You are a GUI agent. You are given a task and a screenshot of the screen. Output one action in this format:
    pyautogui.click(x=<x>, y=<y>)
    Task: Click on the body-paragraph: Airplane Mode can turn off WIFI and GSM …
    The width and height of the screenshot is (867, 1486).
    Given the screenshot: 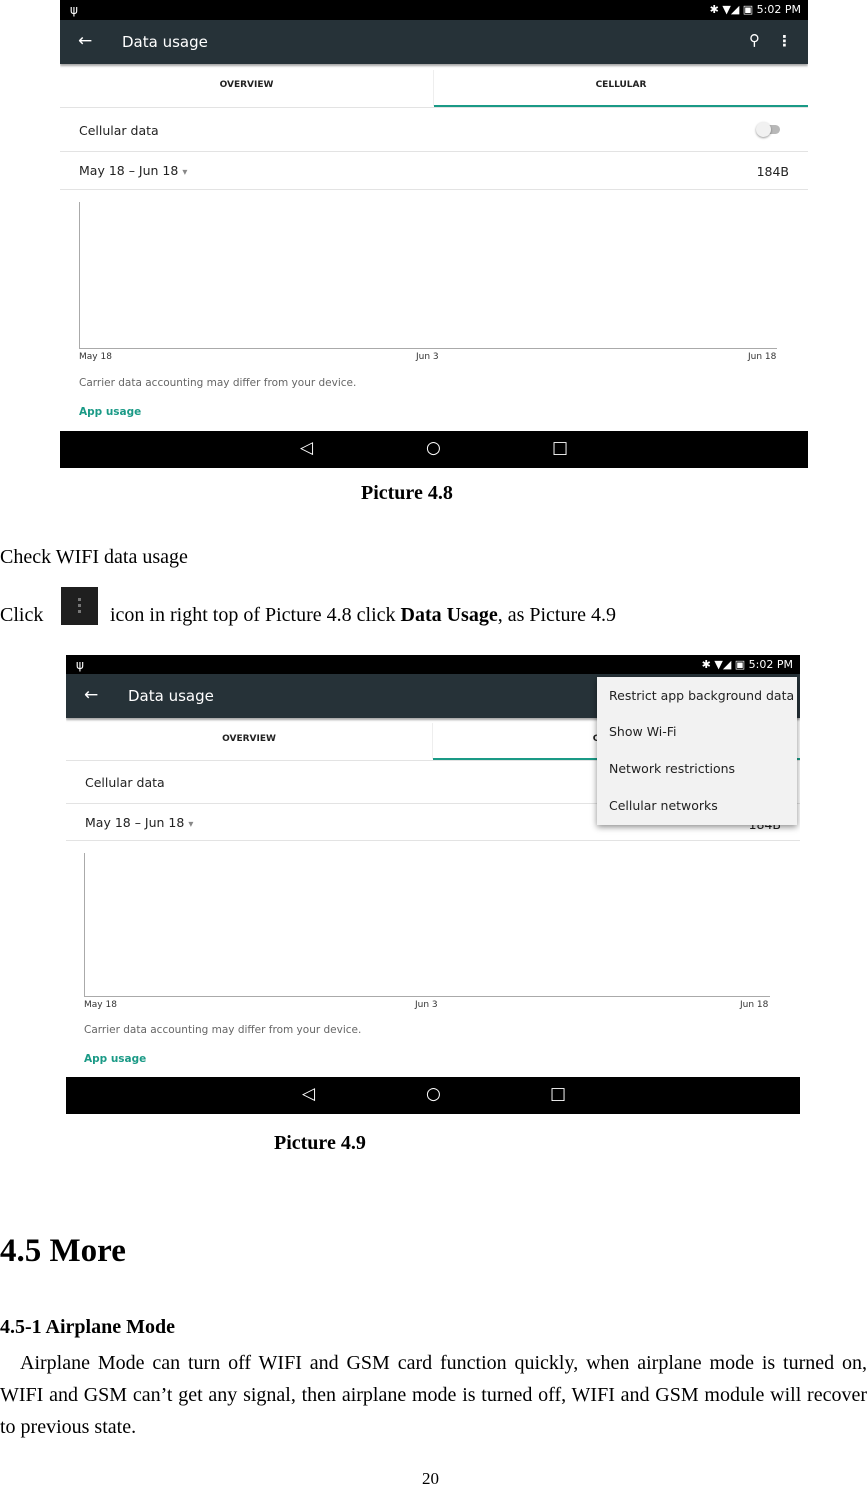 What is the action you would take?
    pyautogui.click(x=433, y=1395)
    